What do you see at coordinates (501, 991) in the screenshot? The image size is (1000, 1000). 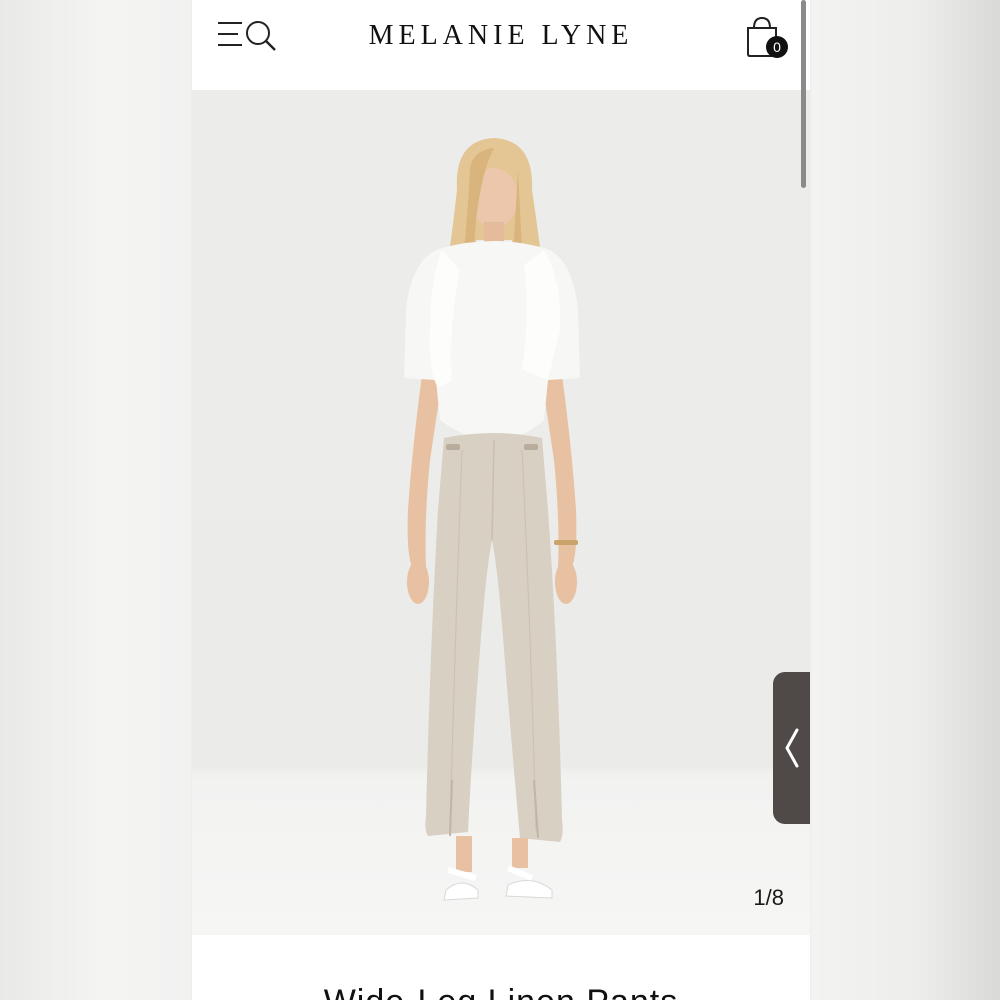 I see `product-title: Wide-Leg Linen Pants` at bounding box center [501, 991].